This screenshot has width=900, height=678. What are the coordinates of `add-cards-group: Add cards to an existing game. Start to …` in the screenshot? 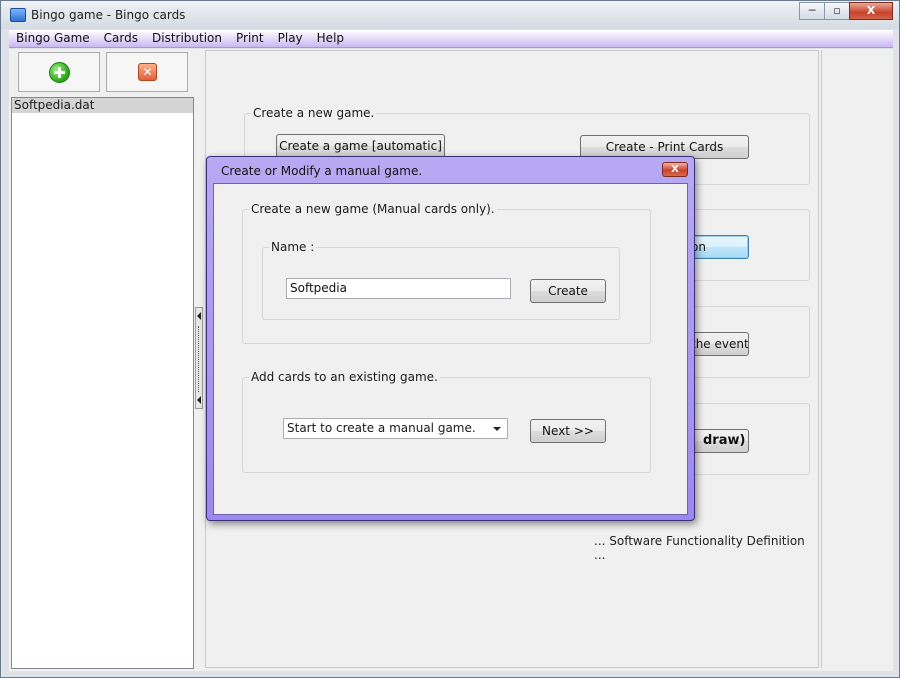 It's located at (446, 421).